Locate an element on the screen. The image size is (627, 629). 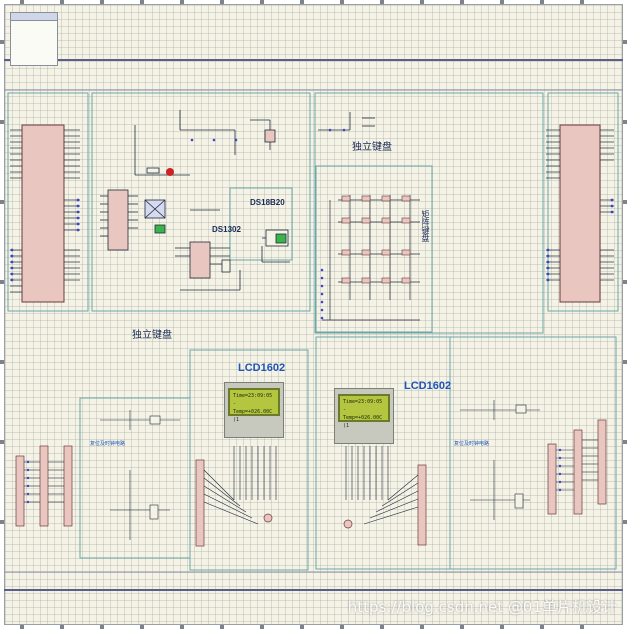
watermark: https://blog.csdn.net @01单片机设计 is located at coordinates (482, 607).